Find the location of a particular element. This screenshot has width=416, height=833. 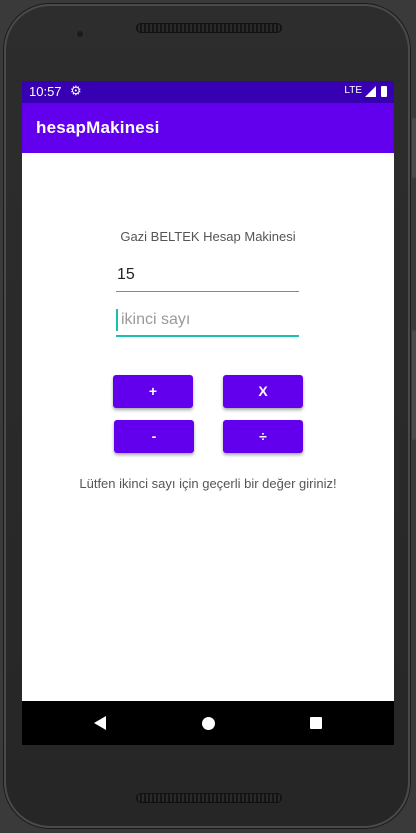

second-number-field: ikinci sayı is located at coordinates (207, 322).